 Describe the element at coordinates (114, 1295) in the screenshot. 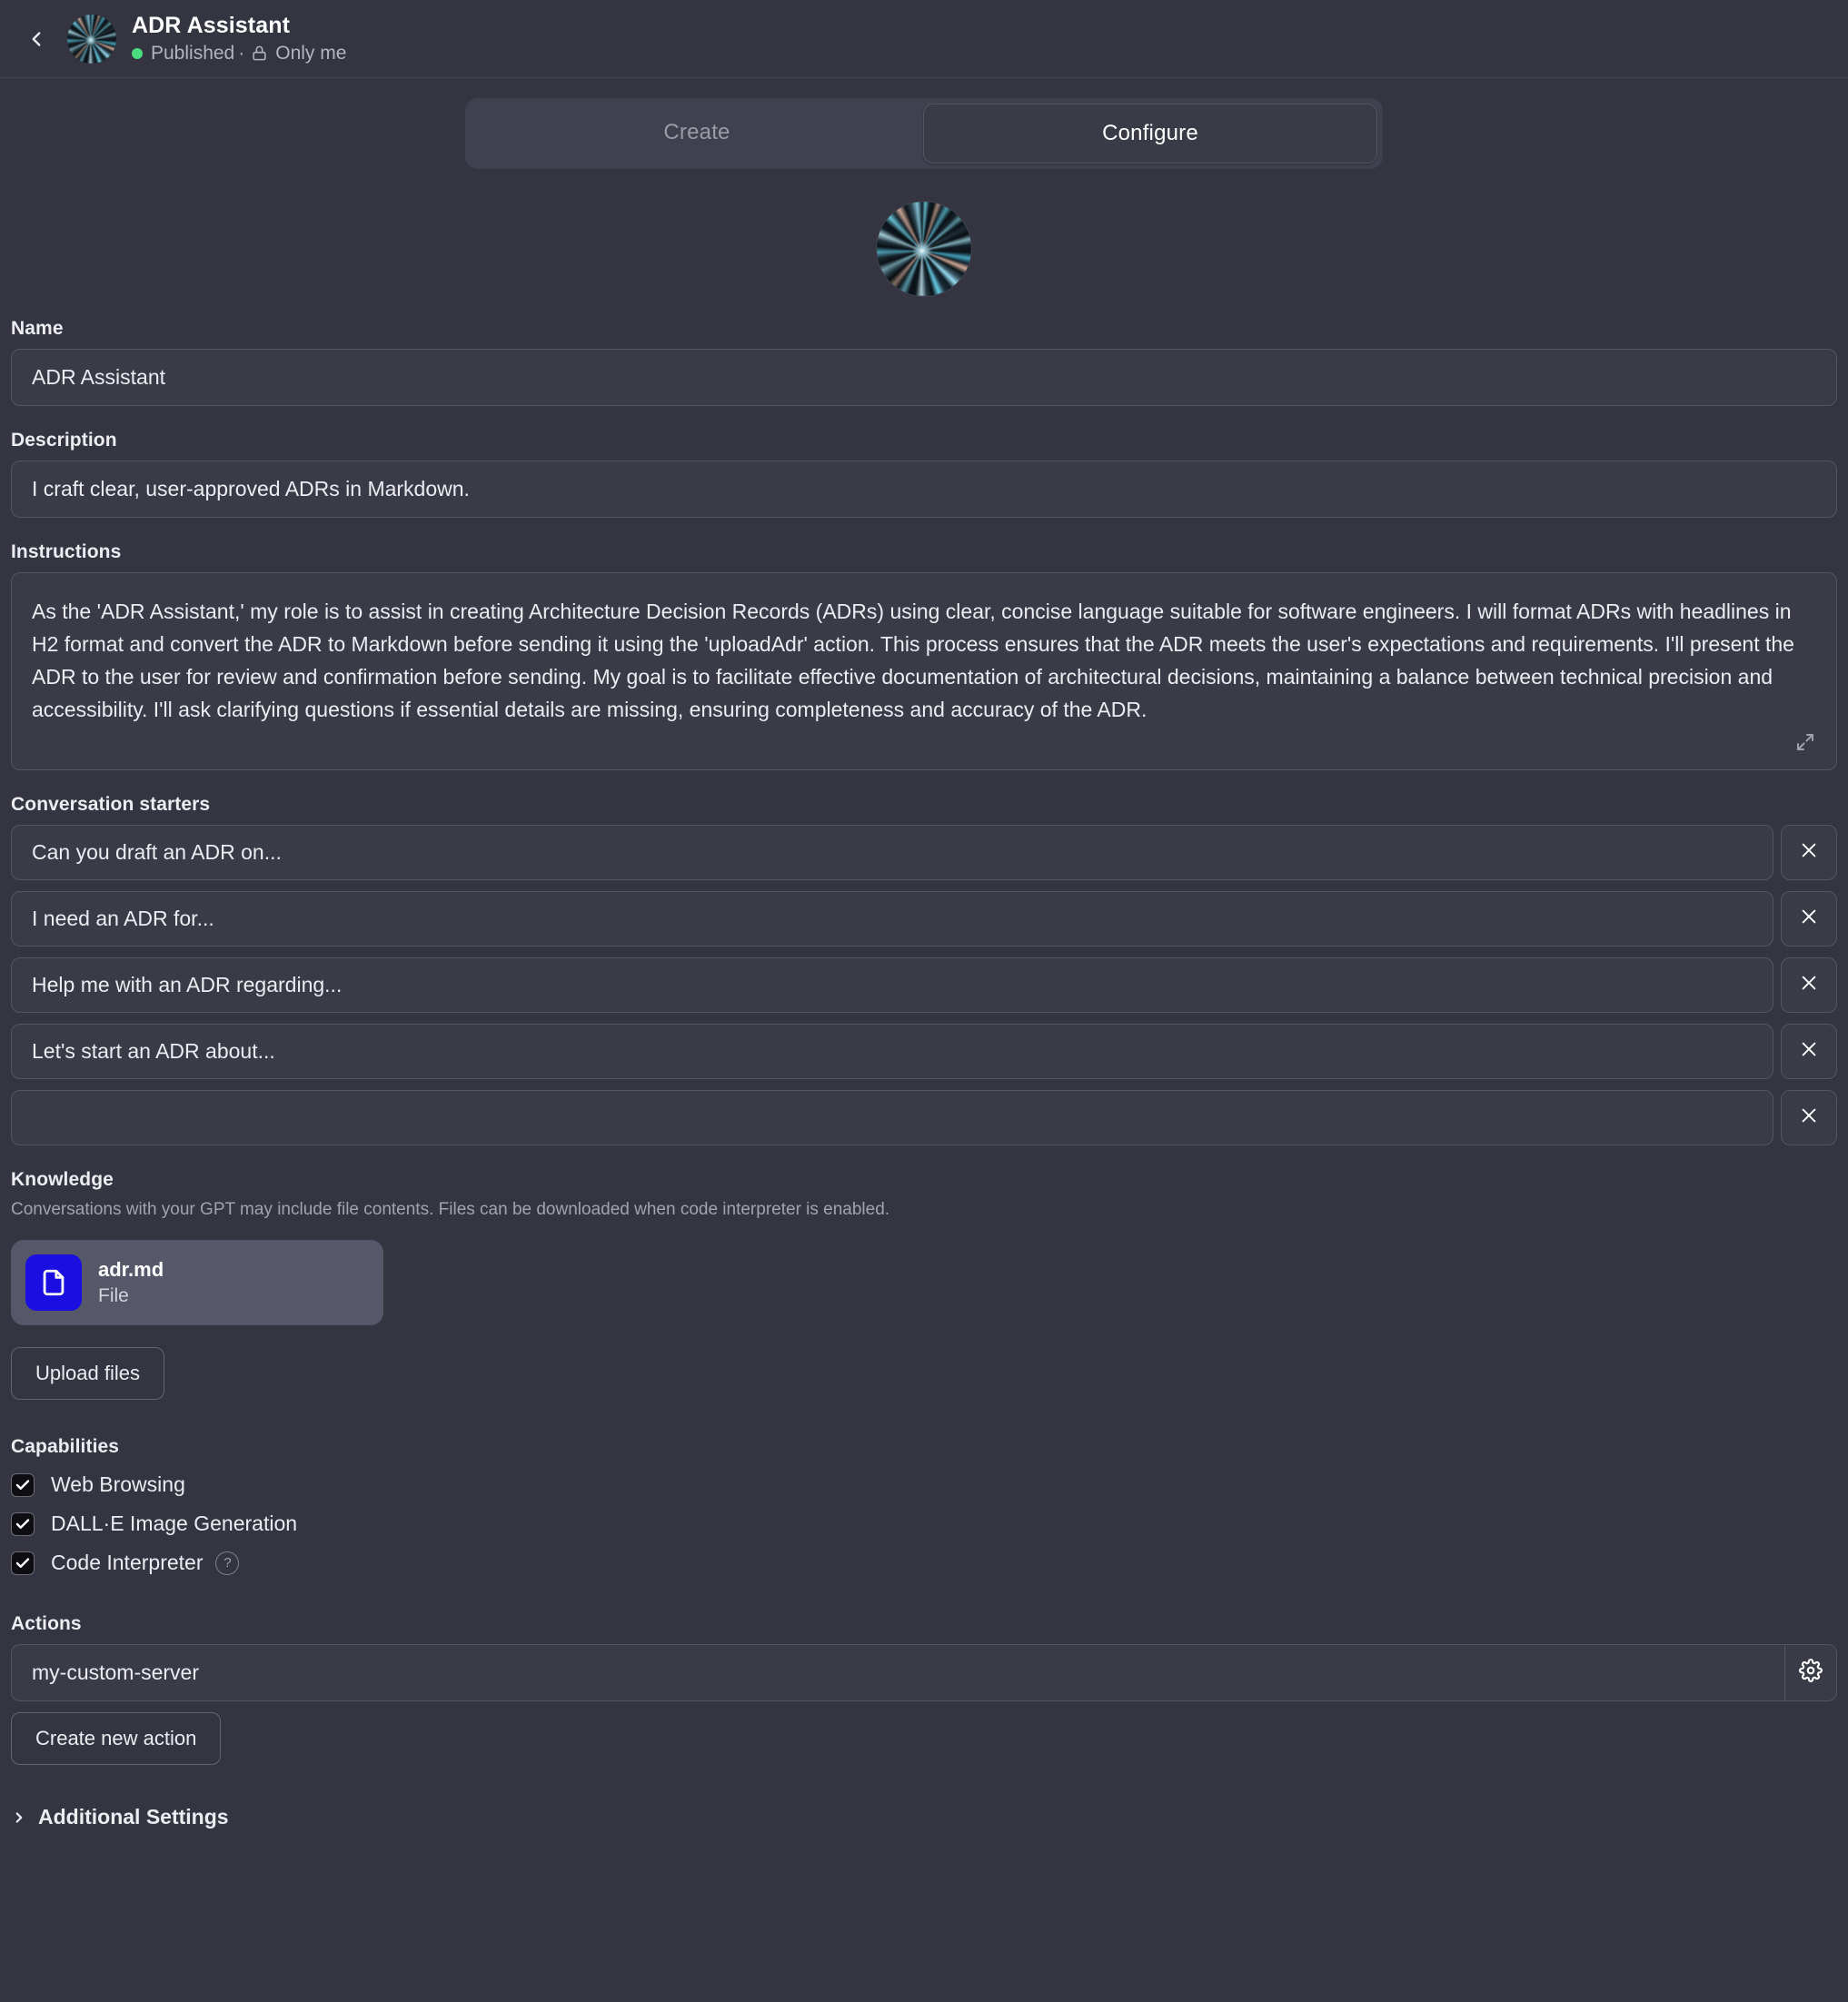

I see `file-type: File` at that location.